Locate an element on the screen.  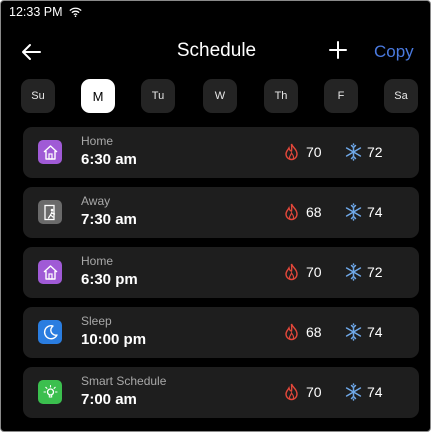
day-tab-m: M is located at coordinates (98, 96).